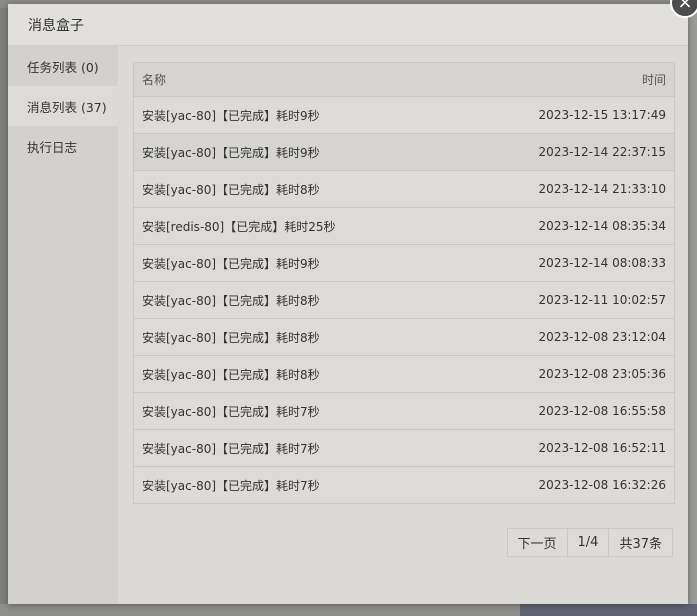  Describe the element at coordinates (404, 262) in the screenshot. I see `table-row: 安装[yac-80]【已完成】耗时9秒 2023-12-14 08:08:33` at that location.